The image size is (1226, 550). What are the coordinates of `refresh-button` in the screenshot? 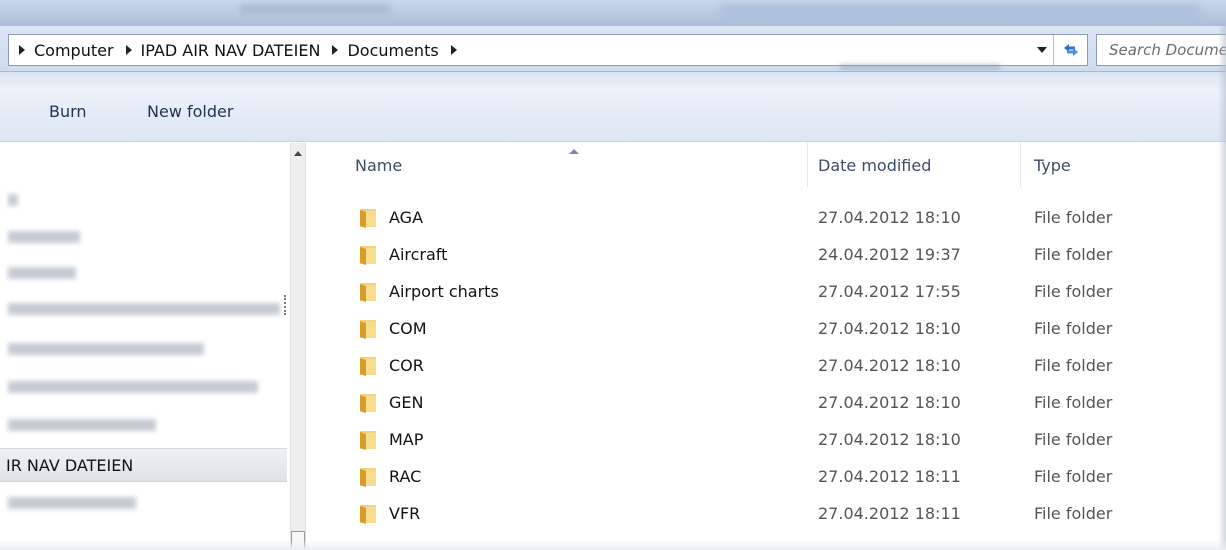 It's located at (1070, 50).